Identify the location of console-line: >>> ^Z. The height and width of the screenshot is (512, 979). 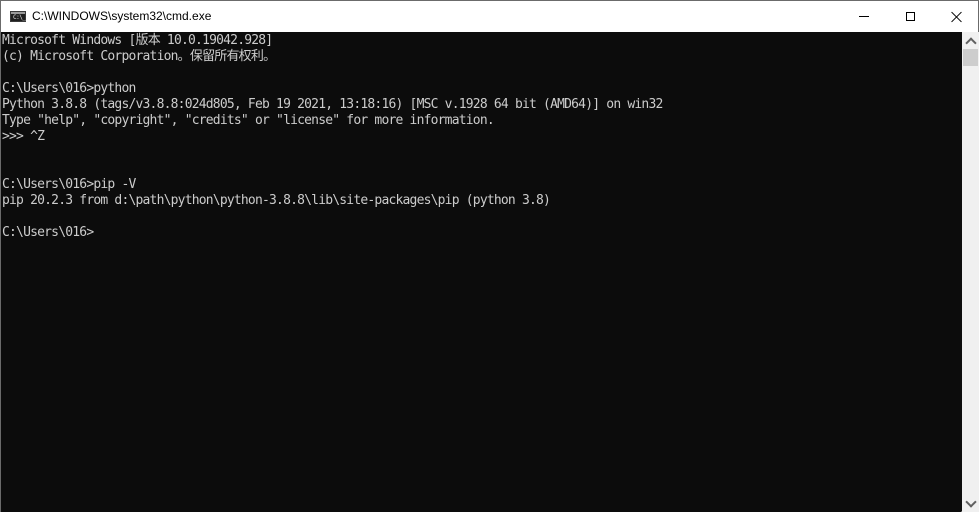
(23, 136).